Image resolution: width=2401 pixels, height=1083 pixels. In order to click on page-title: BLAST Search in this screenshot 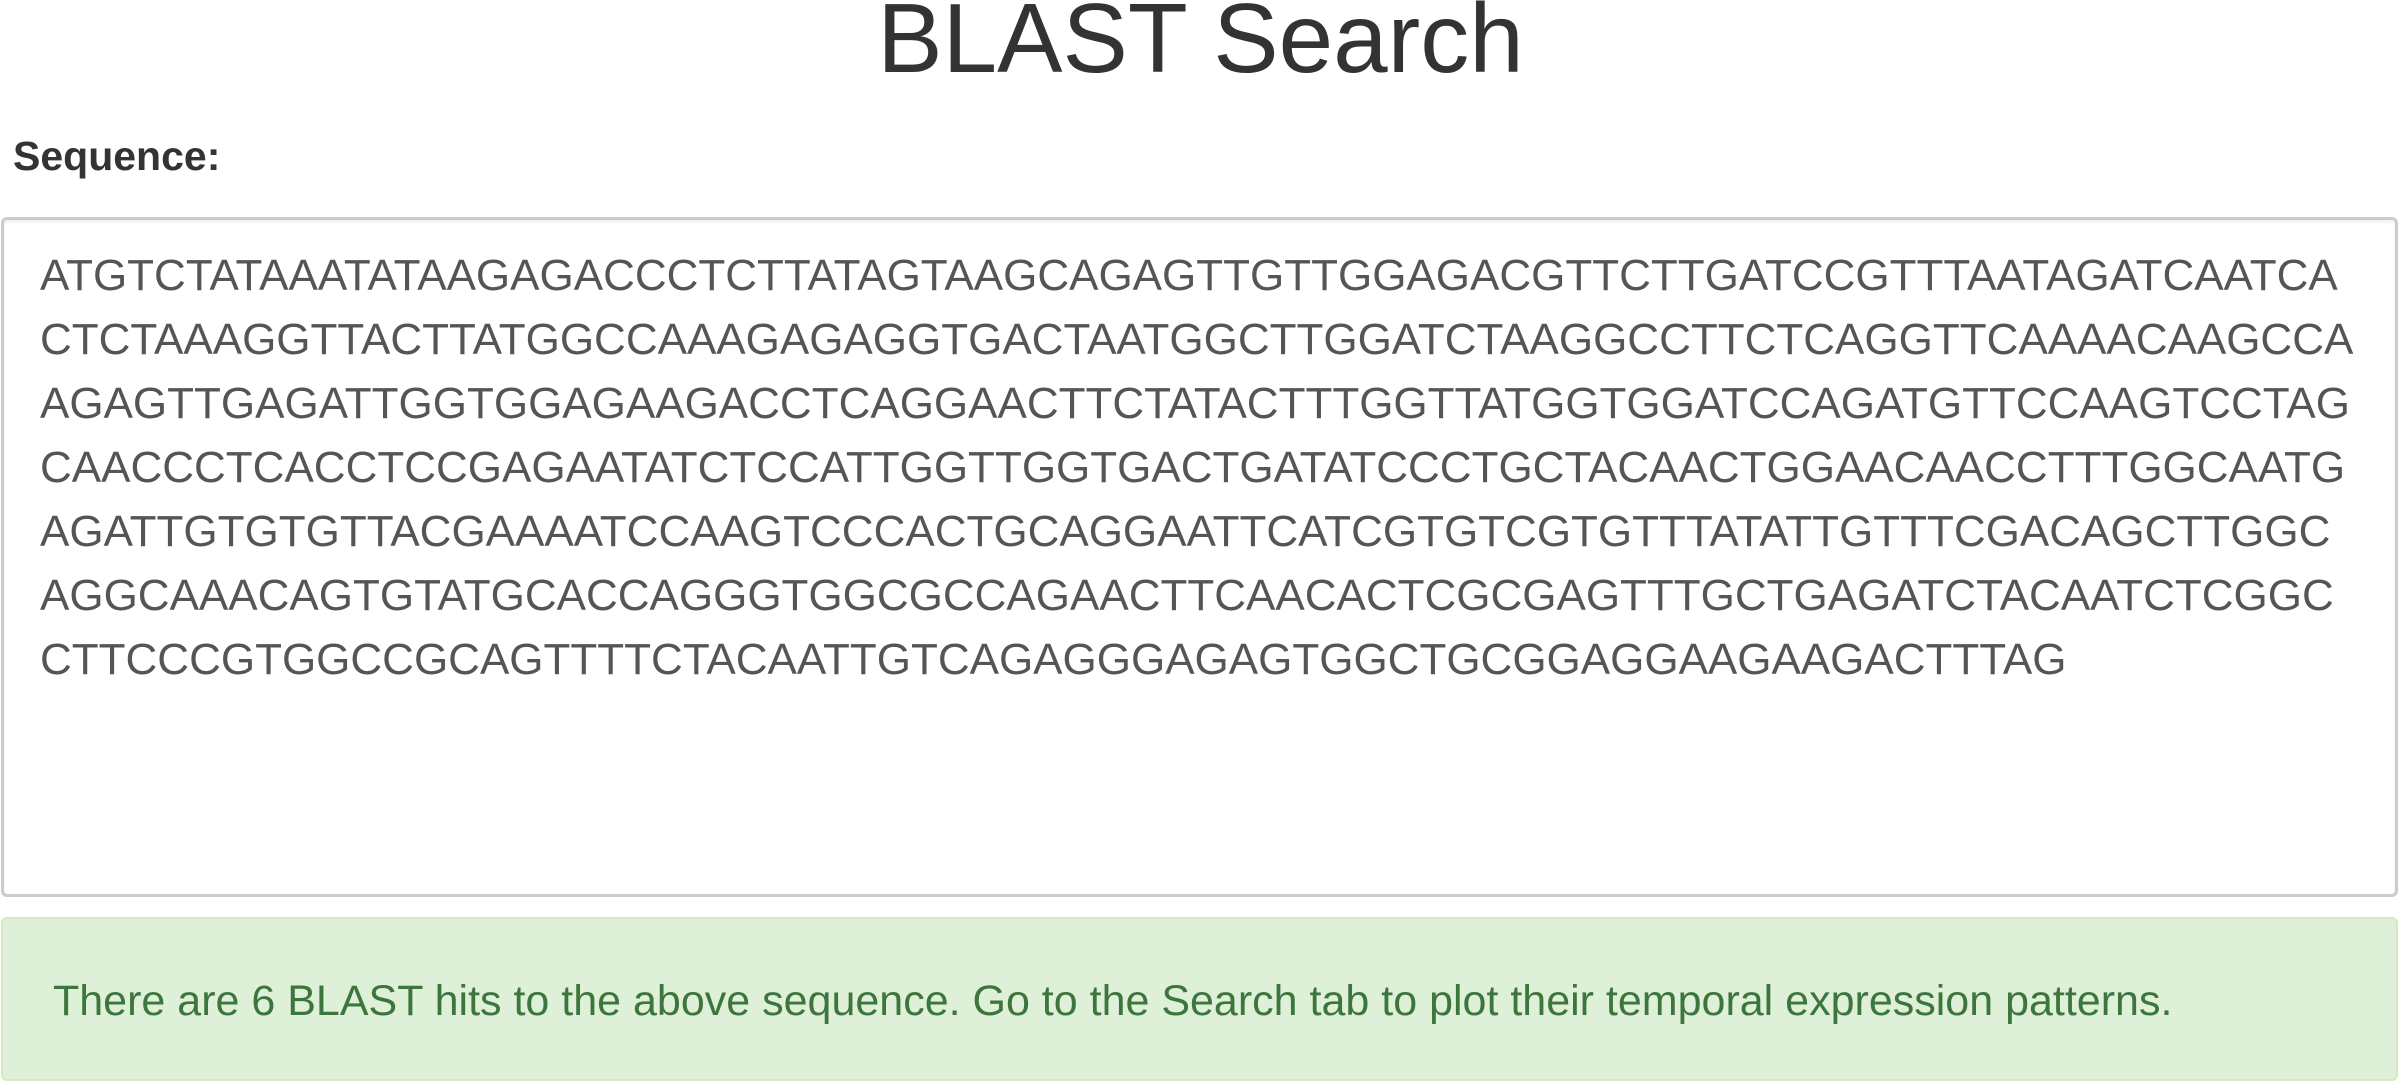, I will do `click(1200, 46)`.